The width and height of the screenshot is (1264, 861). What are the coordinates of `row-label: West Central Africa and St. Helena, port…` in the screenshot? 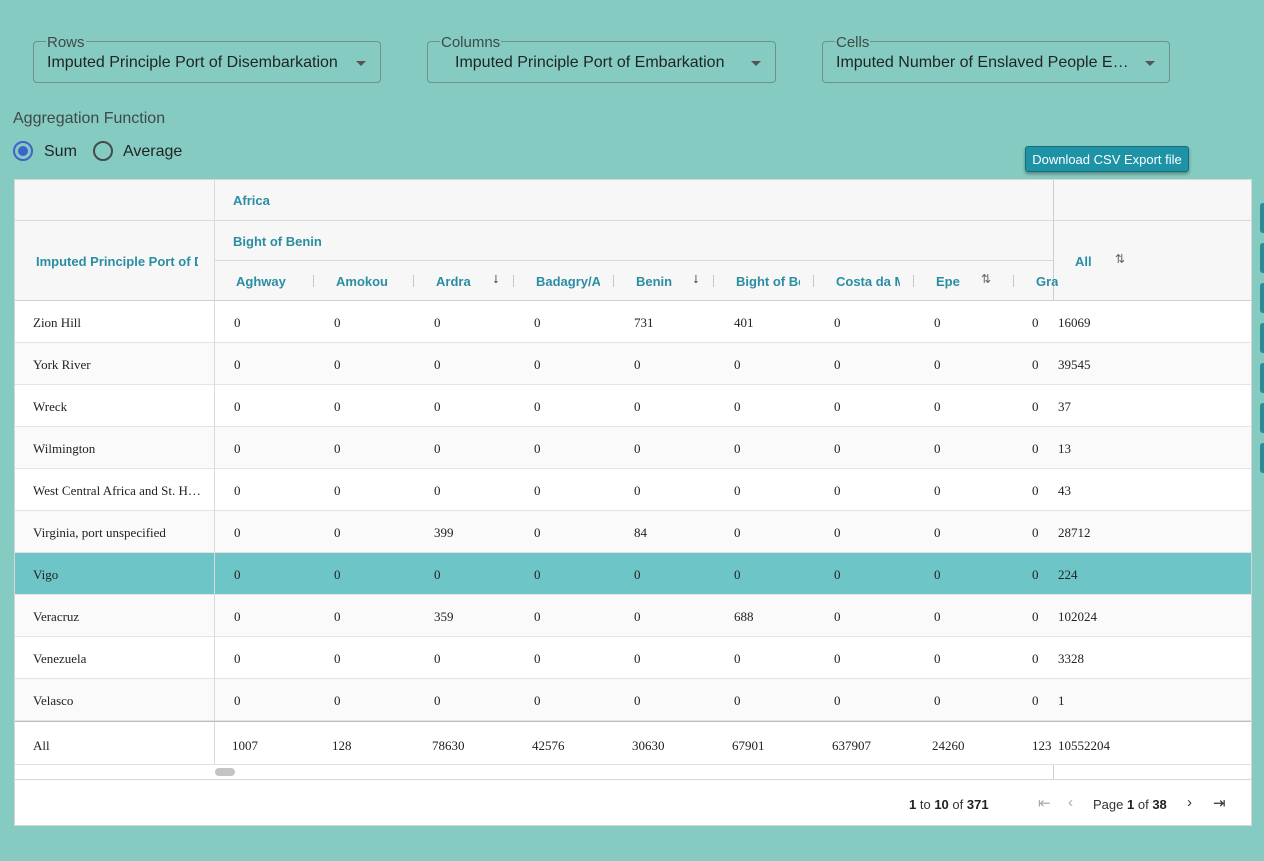 It's located at (118, 490).